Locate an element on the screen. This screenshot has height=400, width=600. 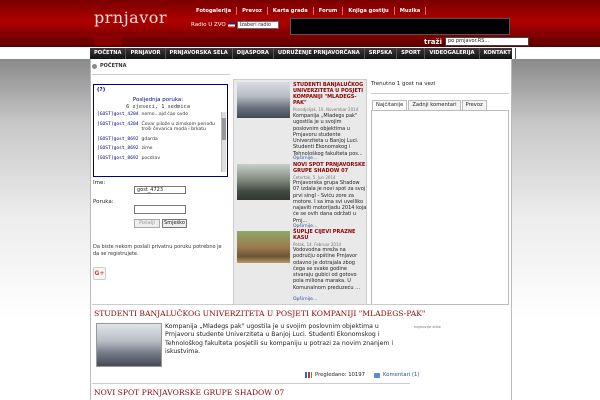
comment-icon is located at coordinates (377, 375).